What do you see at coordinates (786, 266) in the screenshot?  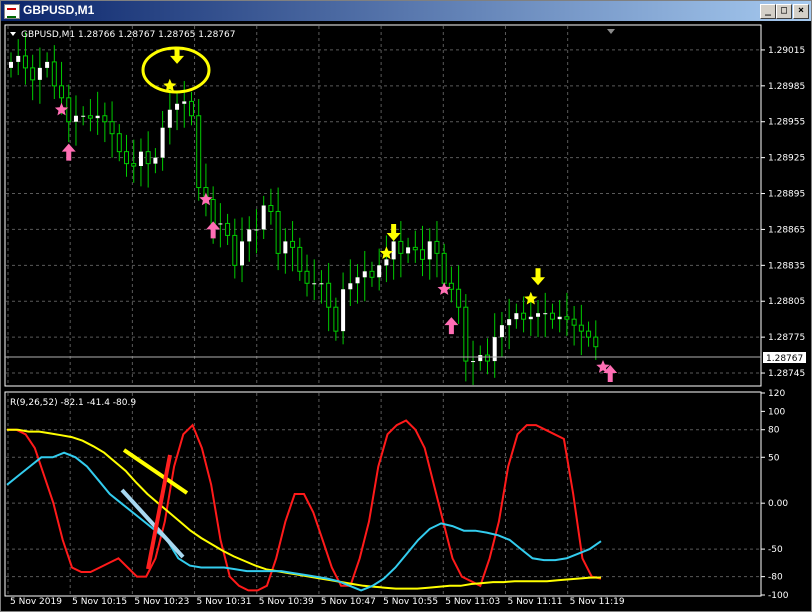 I see `price-axis-tick-label: 1.28835` at bounding box center [786, 266].